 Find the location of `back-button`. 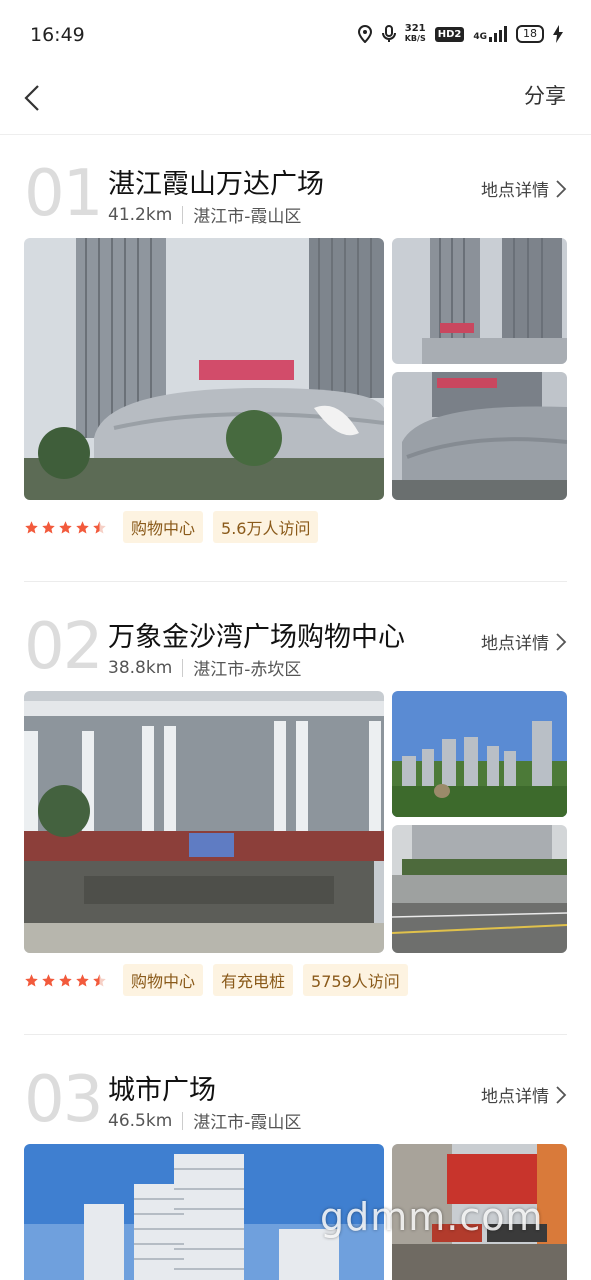

back-button is located at coordinates (35, 98).